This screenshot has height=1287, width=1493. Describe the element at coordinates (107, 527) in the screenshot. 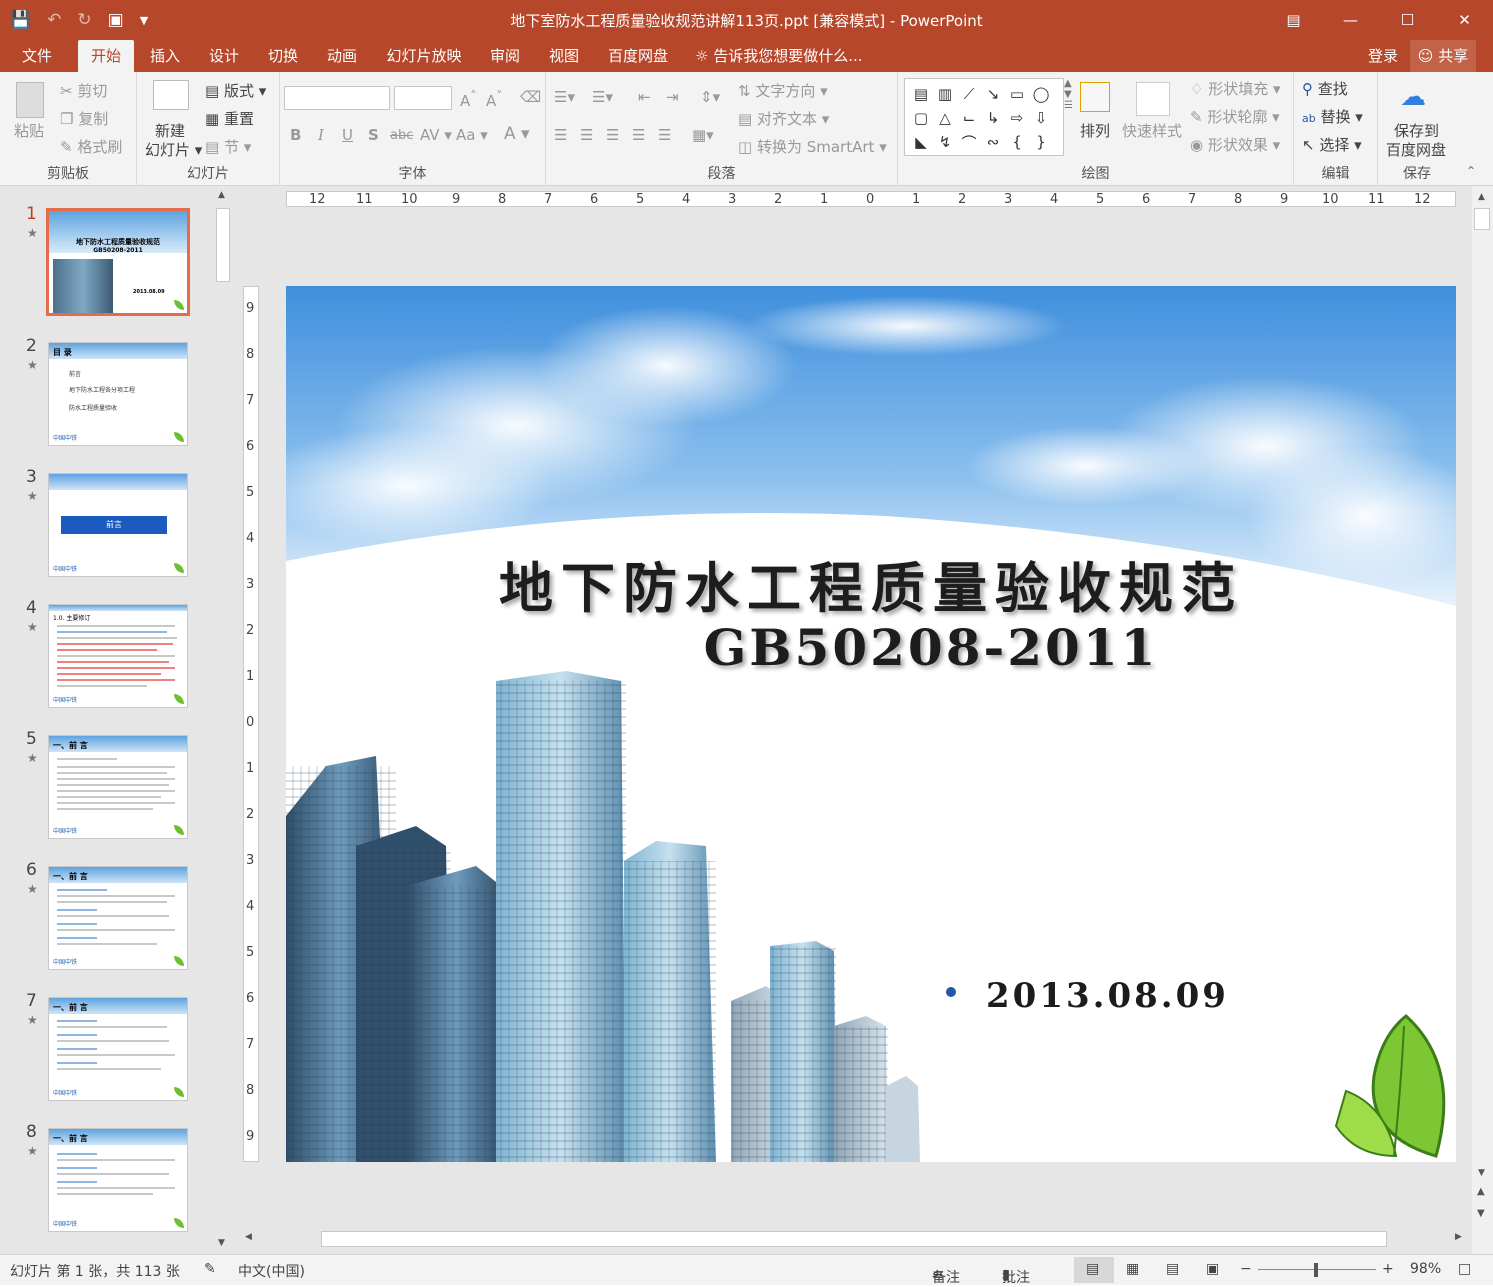

I see `thumbnail-item: 3 ★ 前言 中国中铁` at that location.